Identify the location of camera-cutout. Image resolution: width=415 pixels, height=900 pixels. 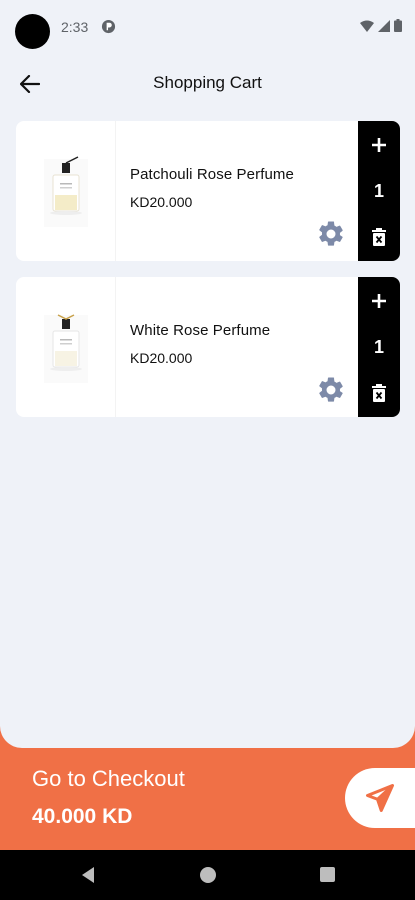
(32, 31).